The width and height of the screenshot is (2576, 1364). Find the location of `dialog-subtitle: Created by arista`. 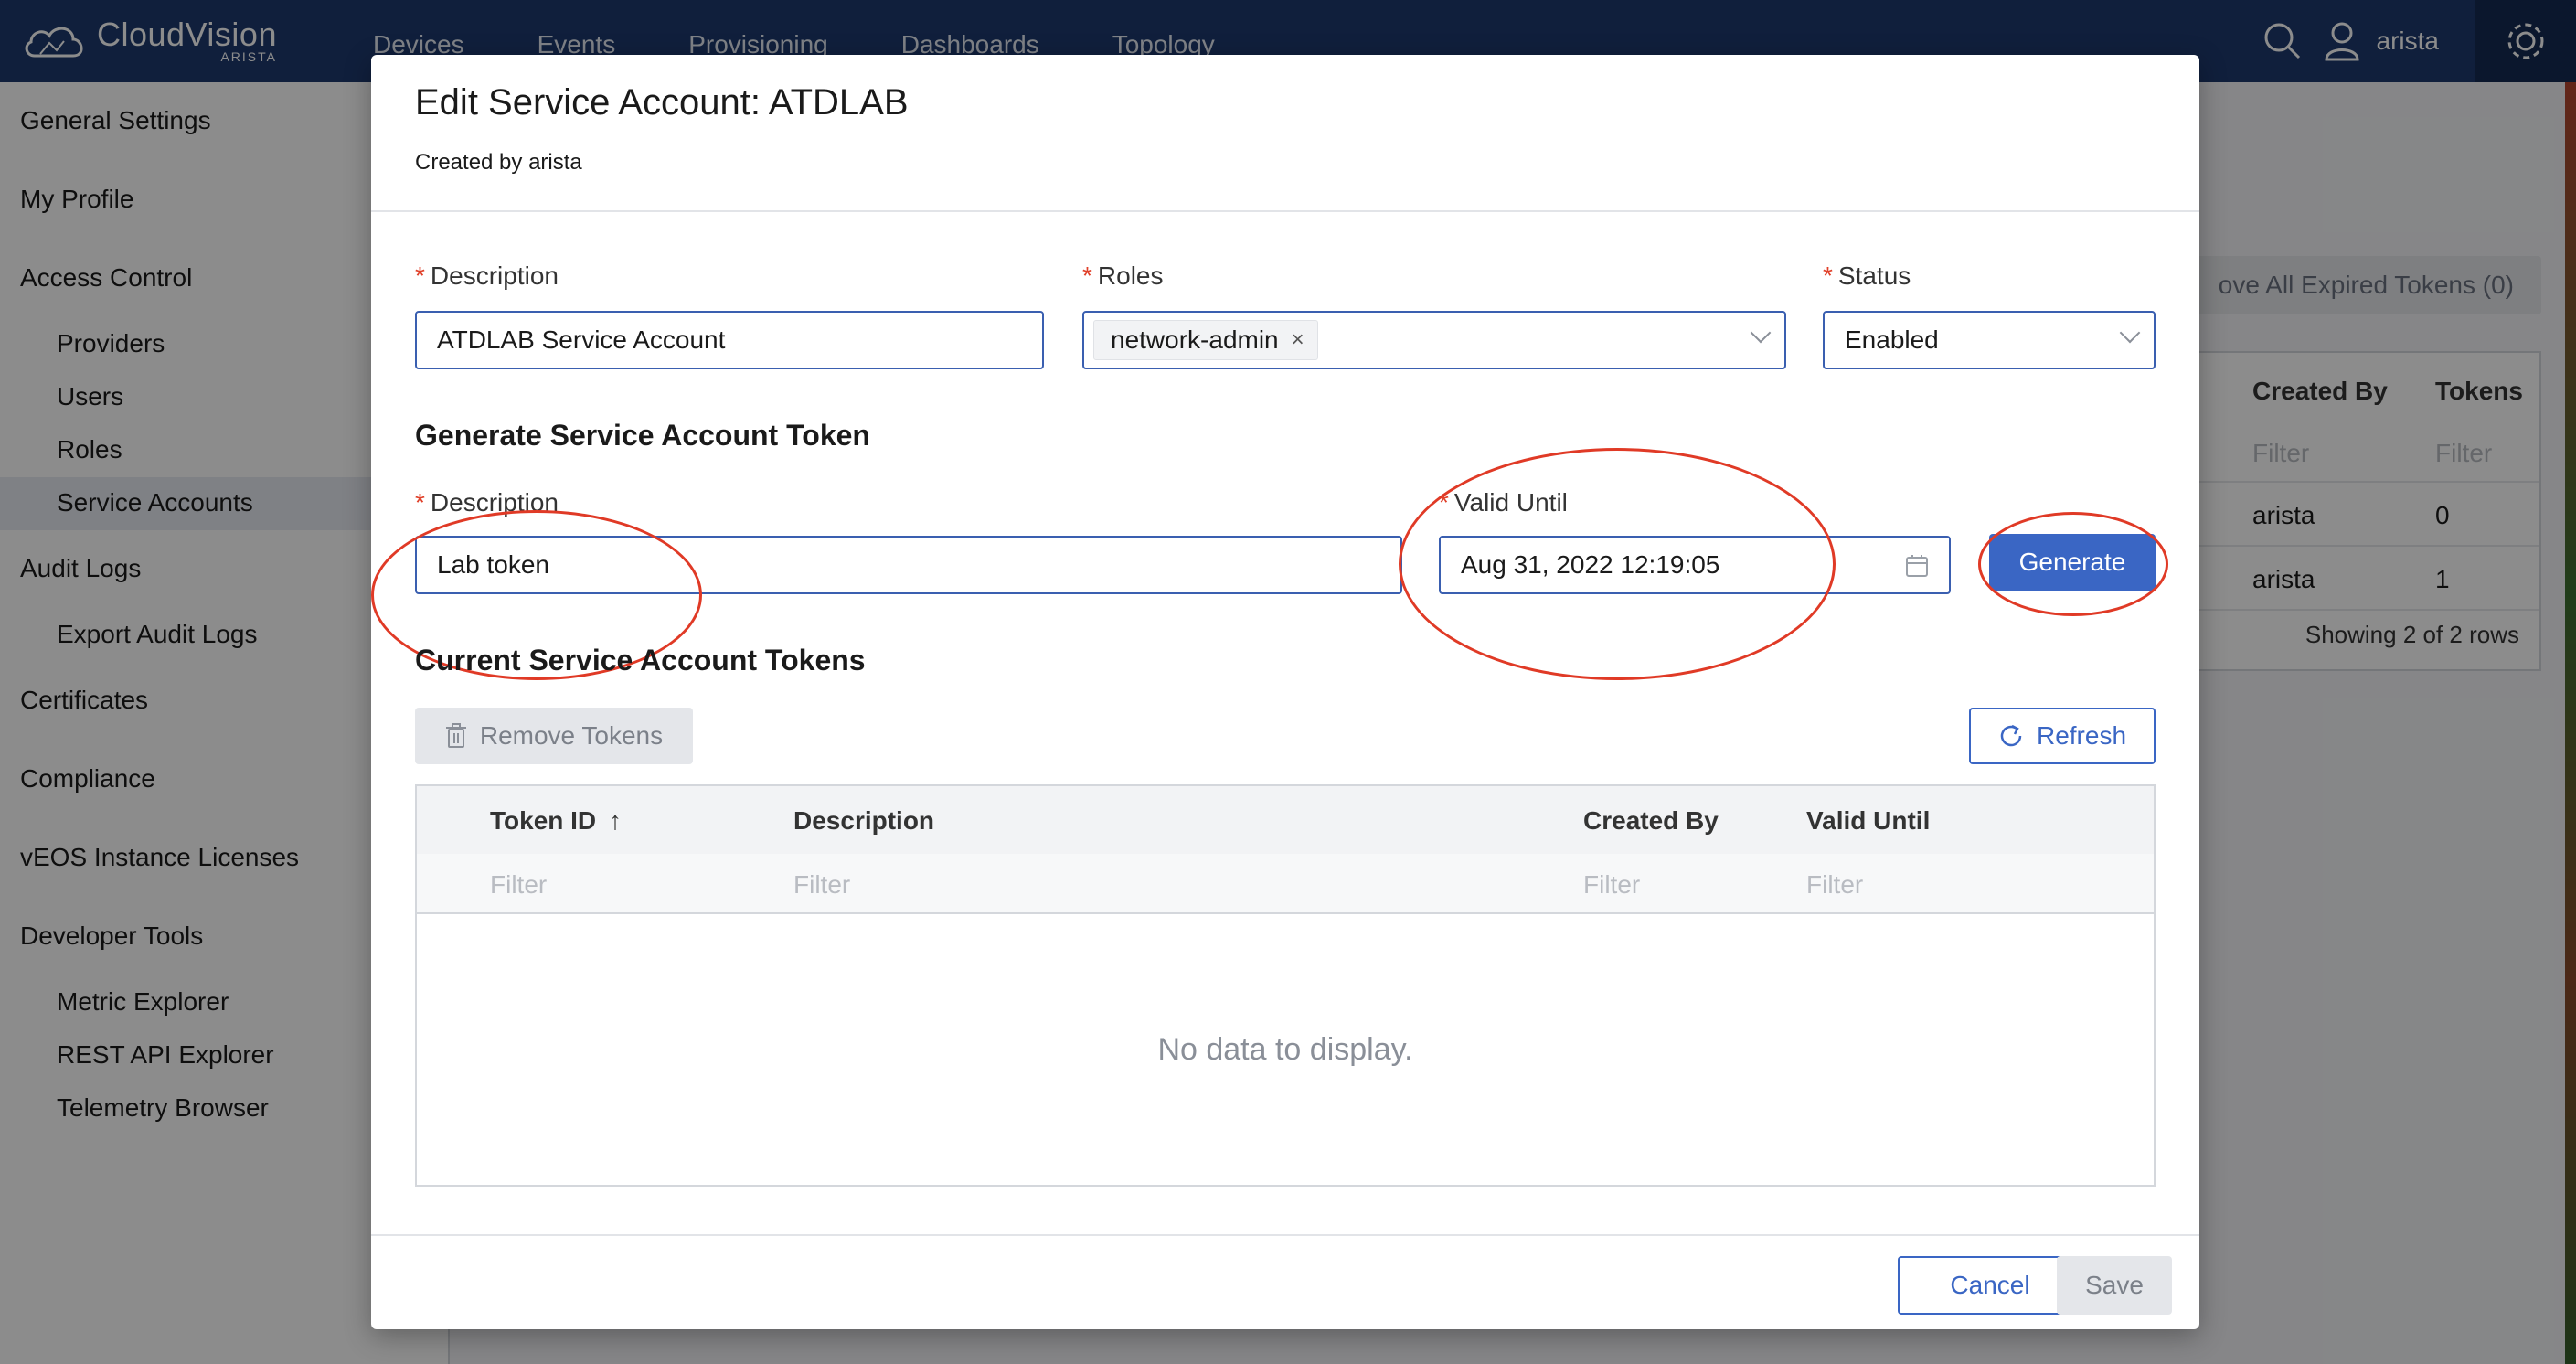

dialog-subtitle: Created by arista is located at coordinates (498, 162).